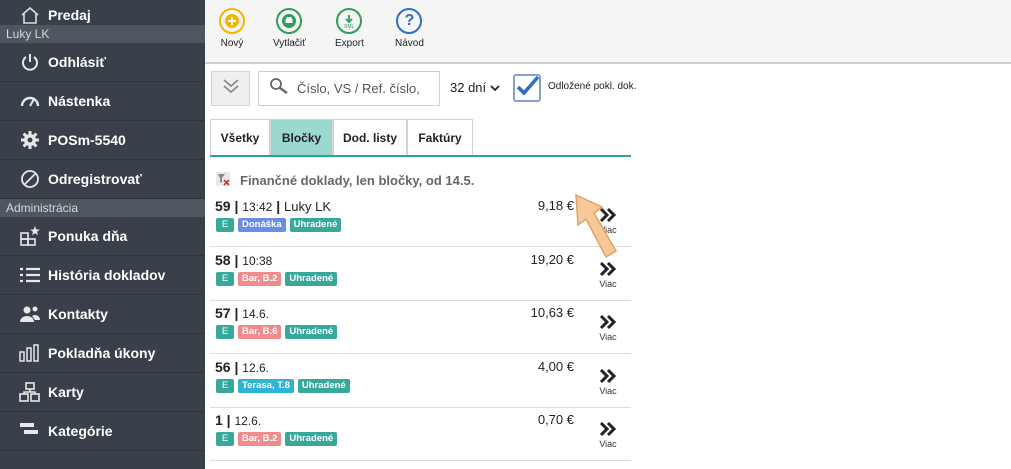 The width and height of the screenshot is (1011, 469). I want to click on print-label: Vytlačiť, so click(289, 43).